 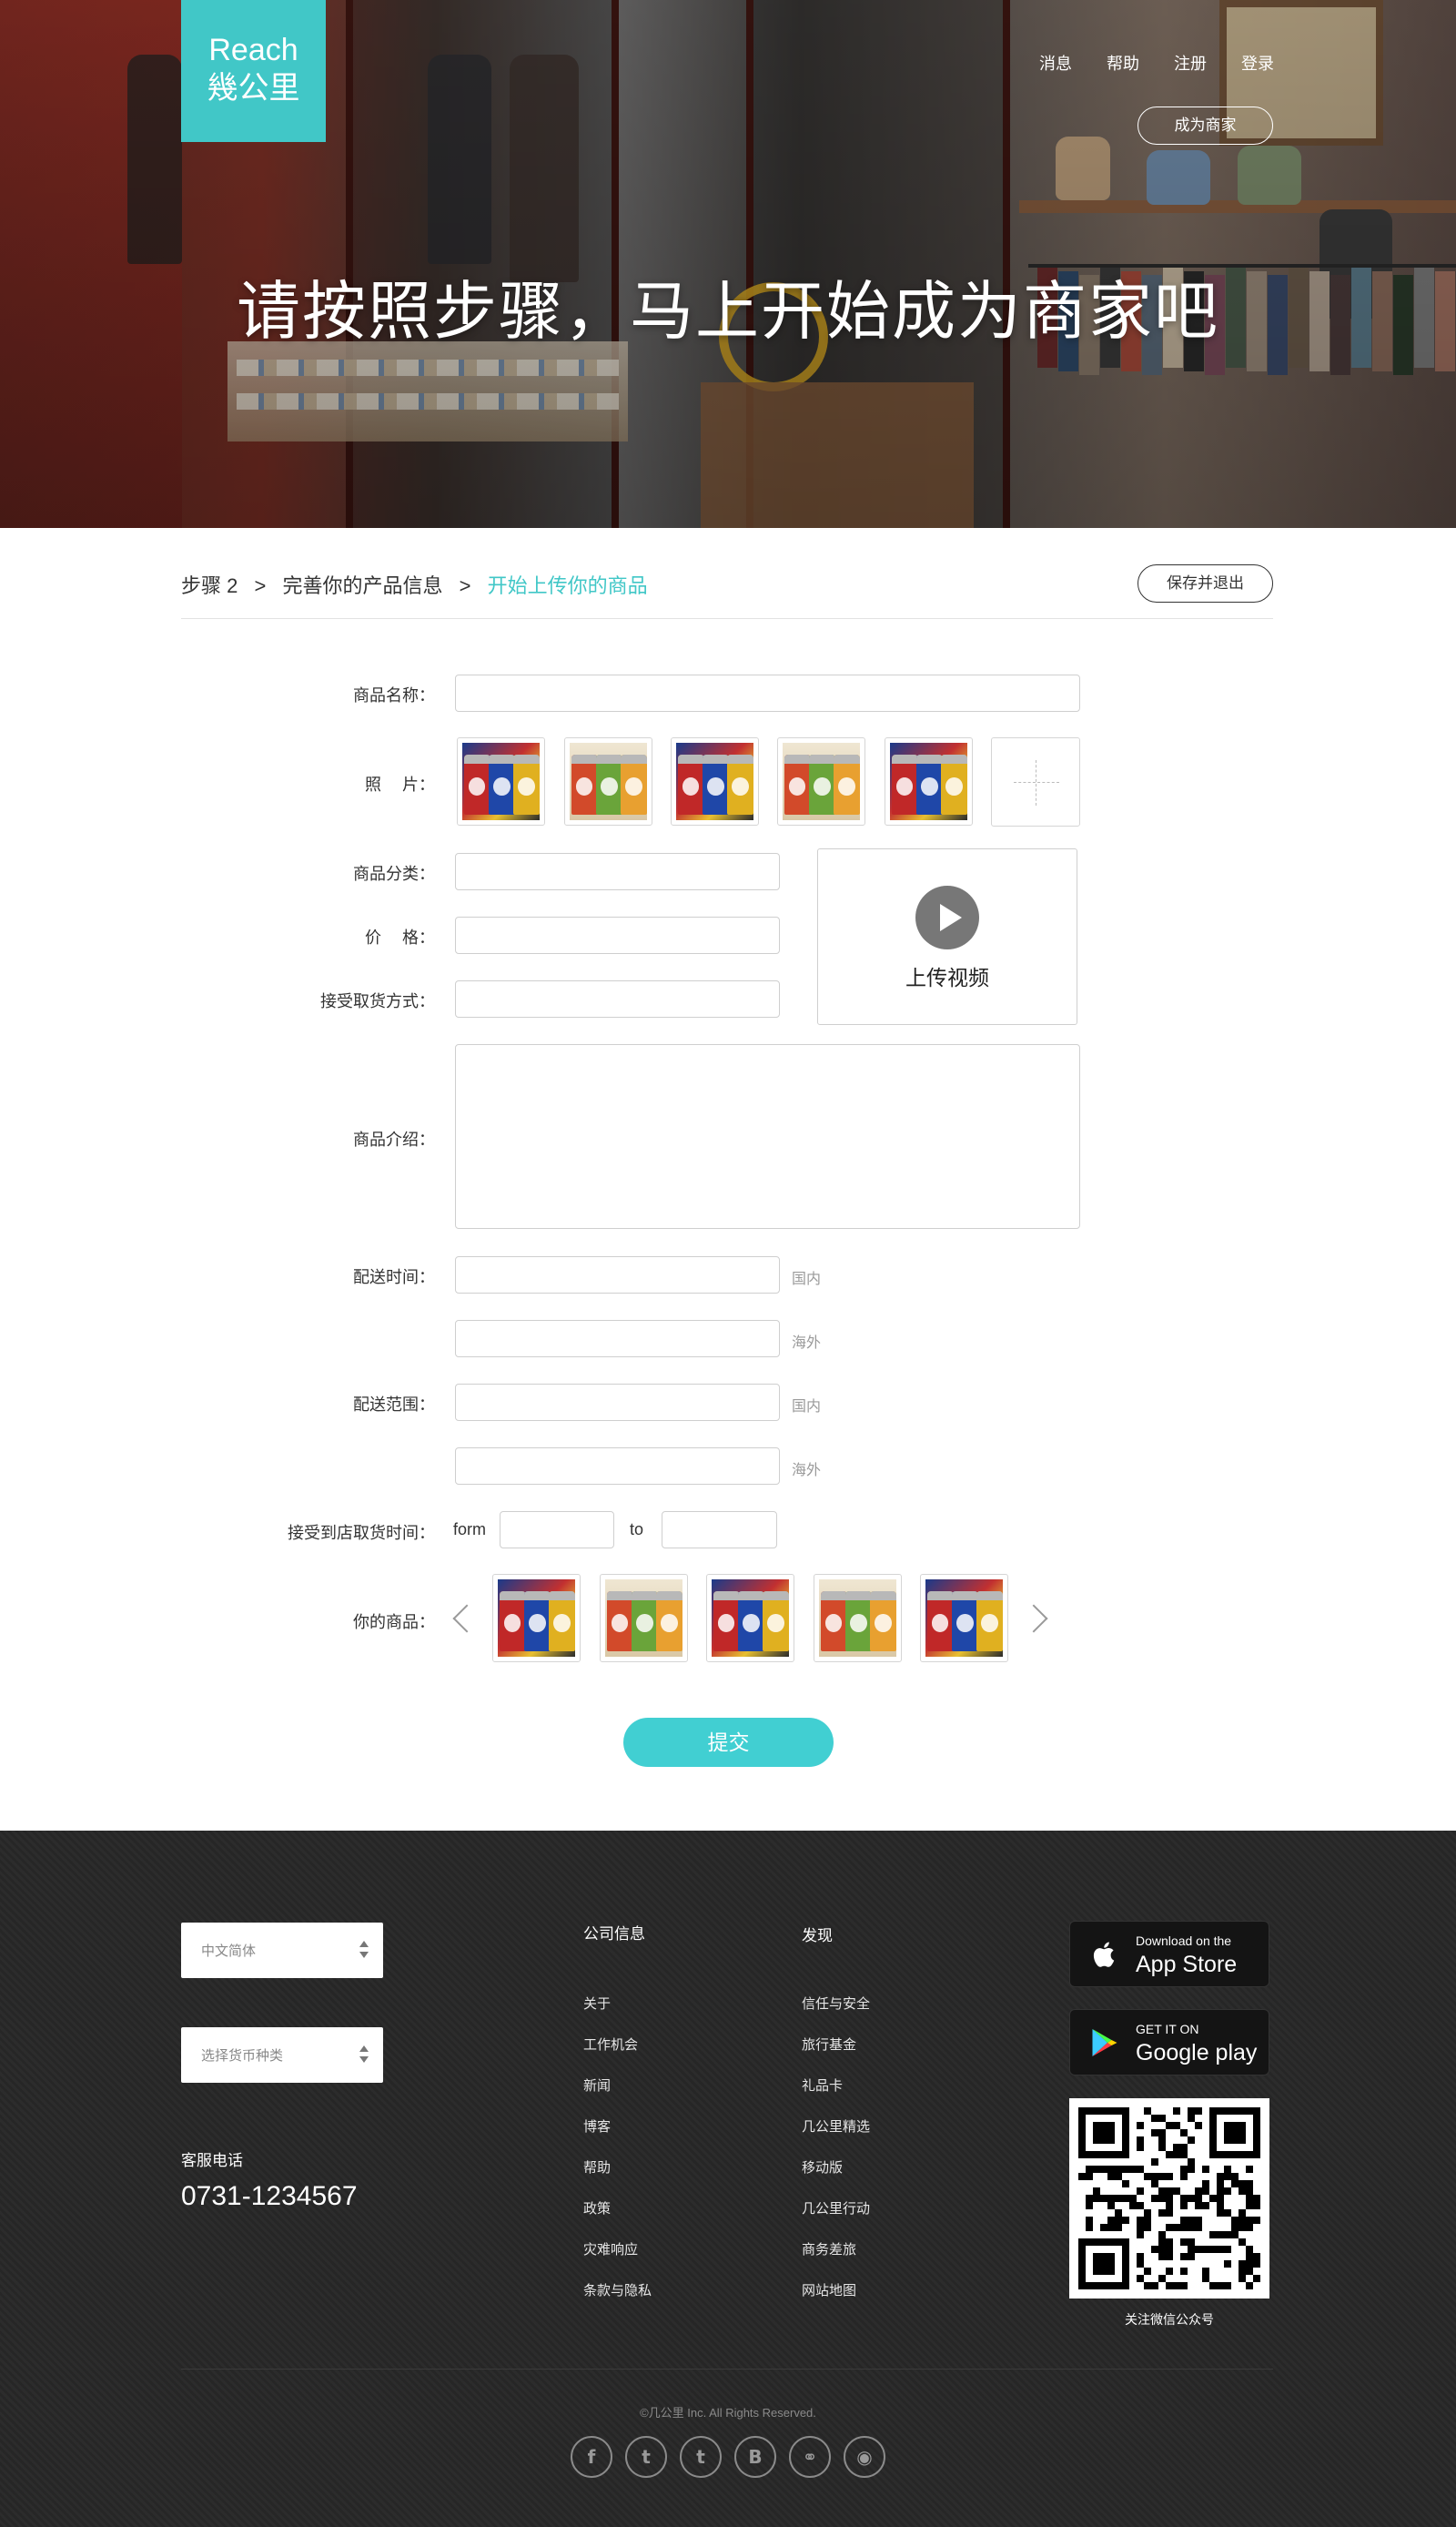 I want to click on hotline-number: 0731-1234567, so click(x=270, y=2196).